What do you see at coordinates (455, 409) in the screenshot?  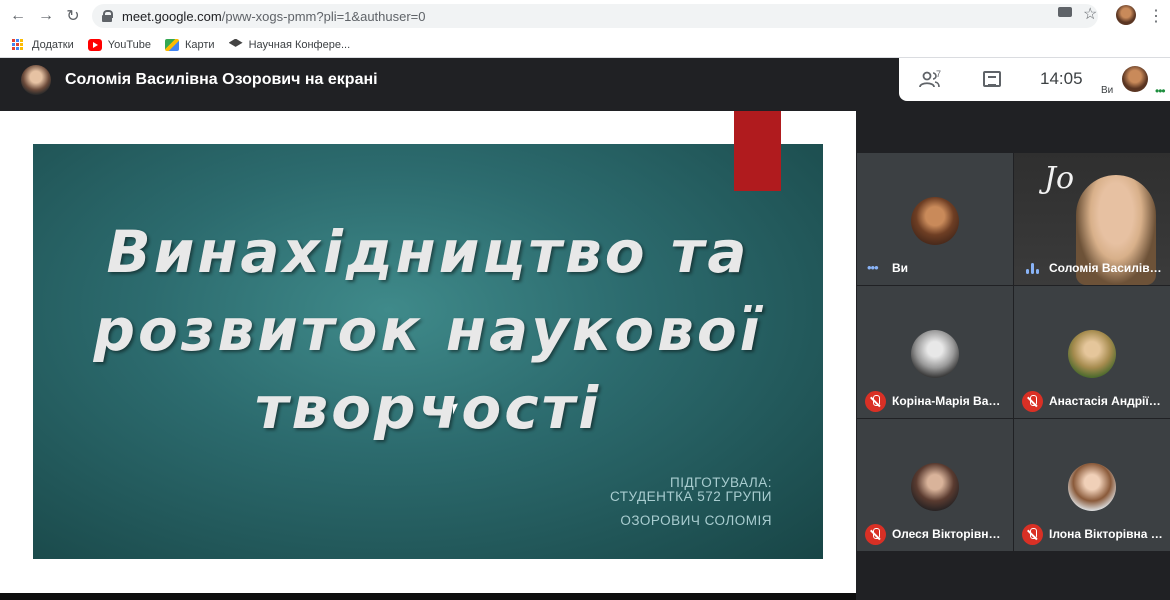 I see `mouse-cursor-icon` at bounding box center [455, 409].